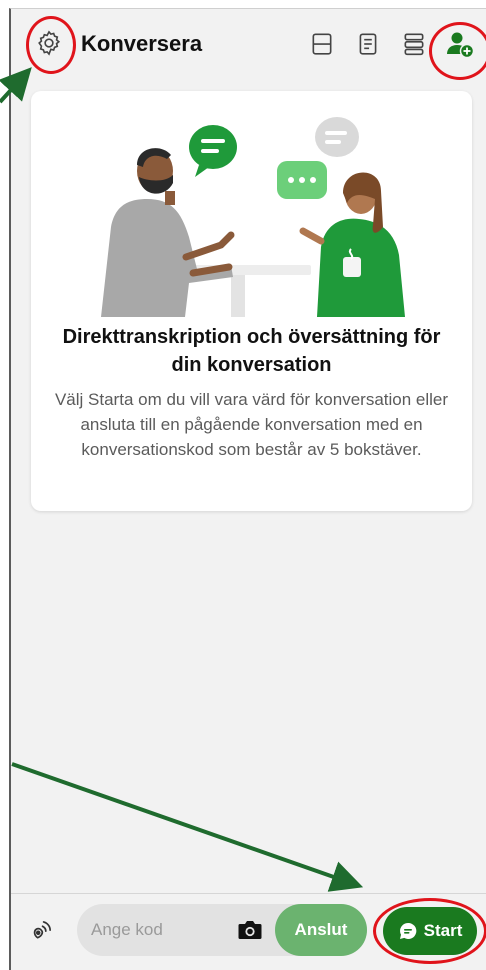 Image resolution: width=486 pixels, height=970 pixels. What do you see at coordinates (222, 930) in the screenshot?
I see `code-field: Anslut` at bounding box center [222, 930].